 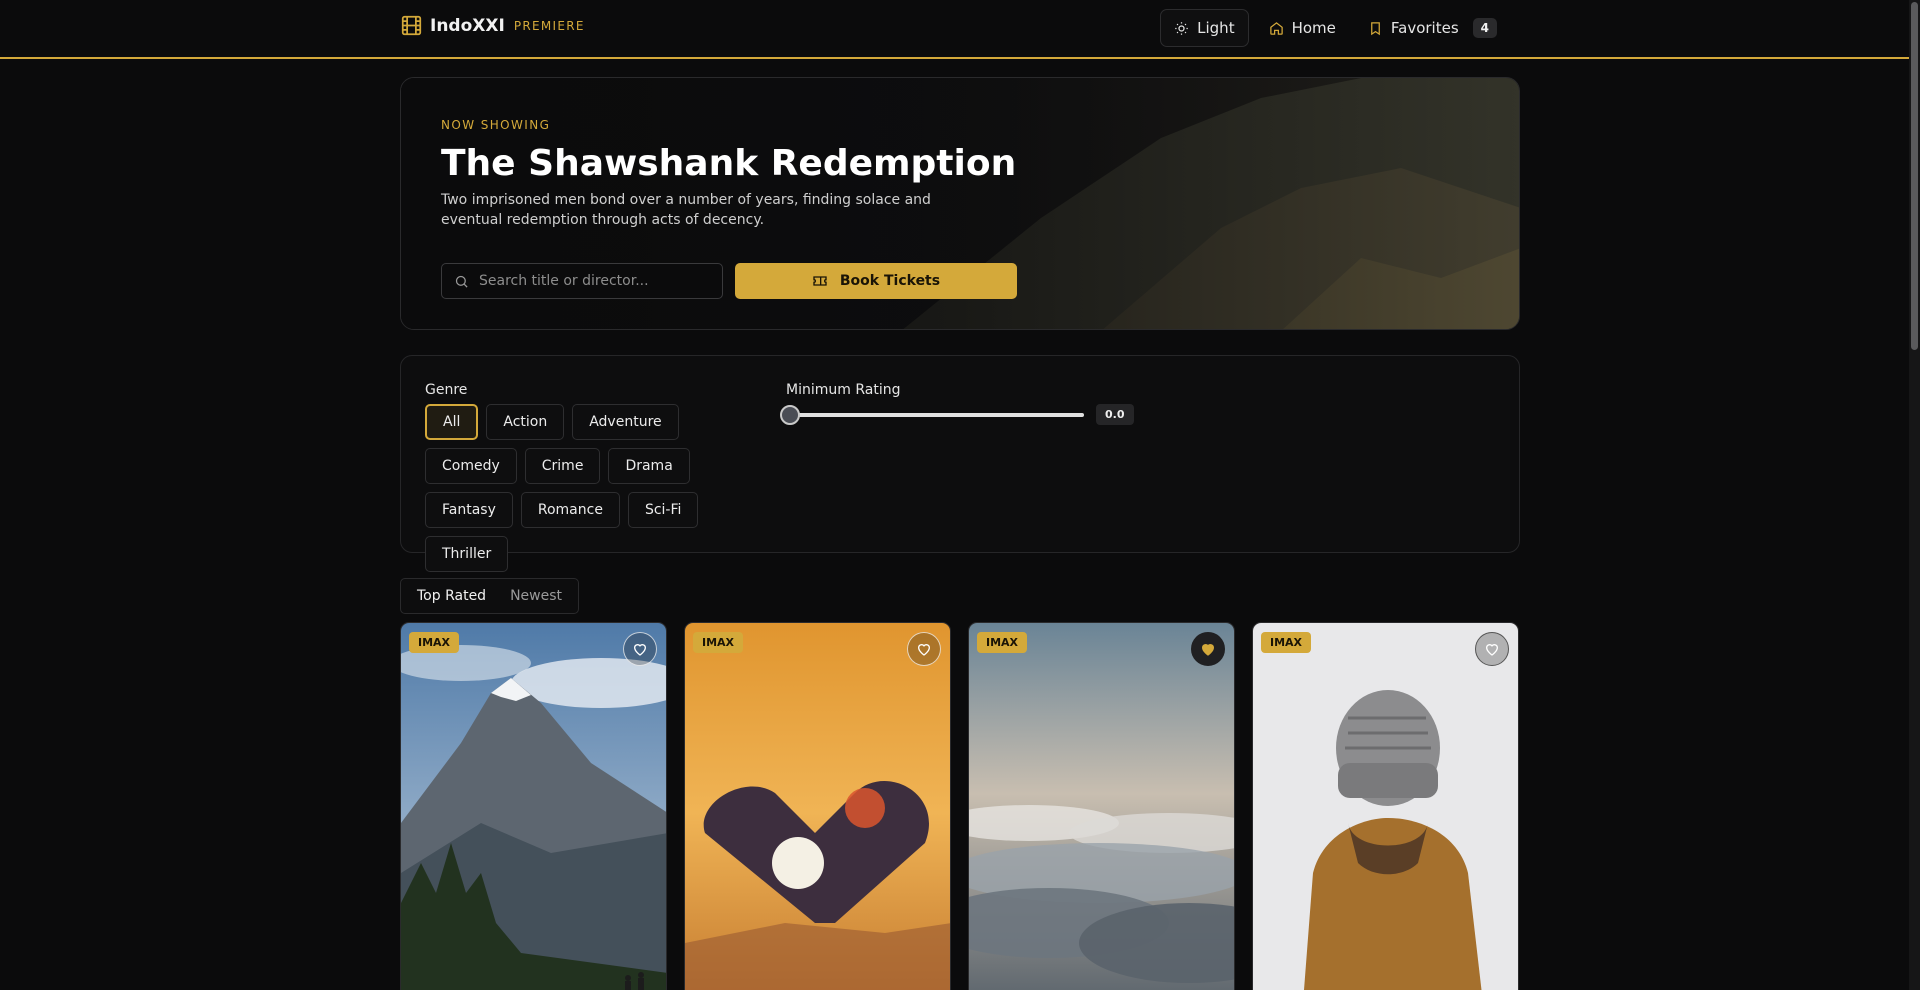 What do you see at coordinates (729, 163) in the screenshot?
I see `hero-title: The Shawshank Redemption` at bounding box center [729, 163].